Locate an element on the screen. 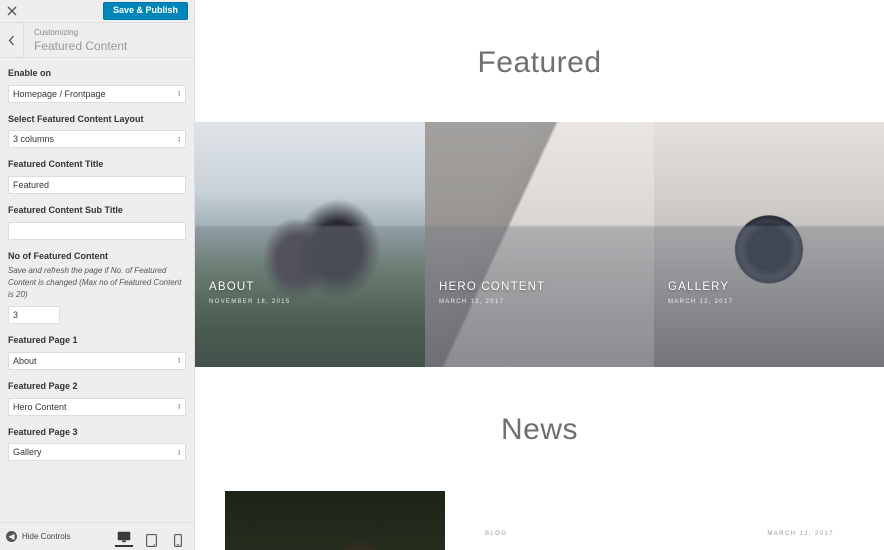 This screenshot has width=884, height=550. layout-select: 3 columns is located at coordinates (97, 139).